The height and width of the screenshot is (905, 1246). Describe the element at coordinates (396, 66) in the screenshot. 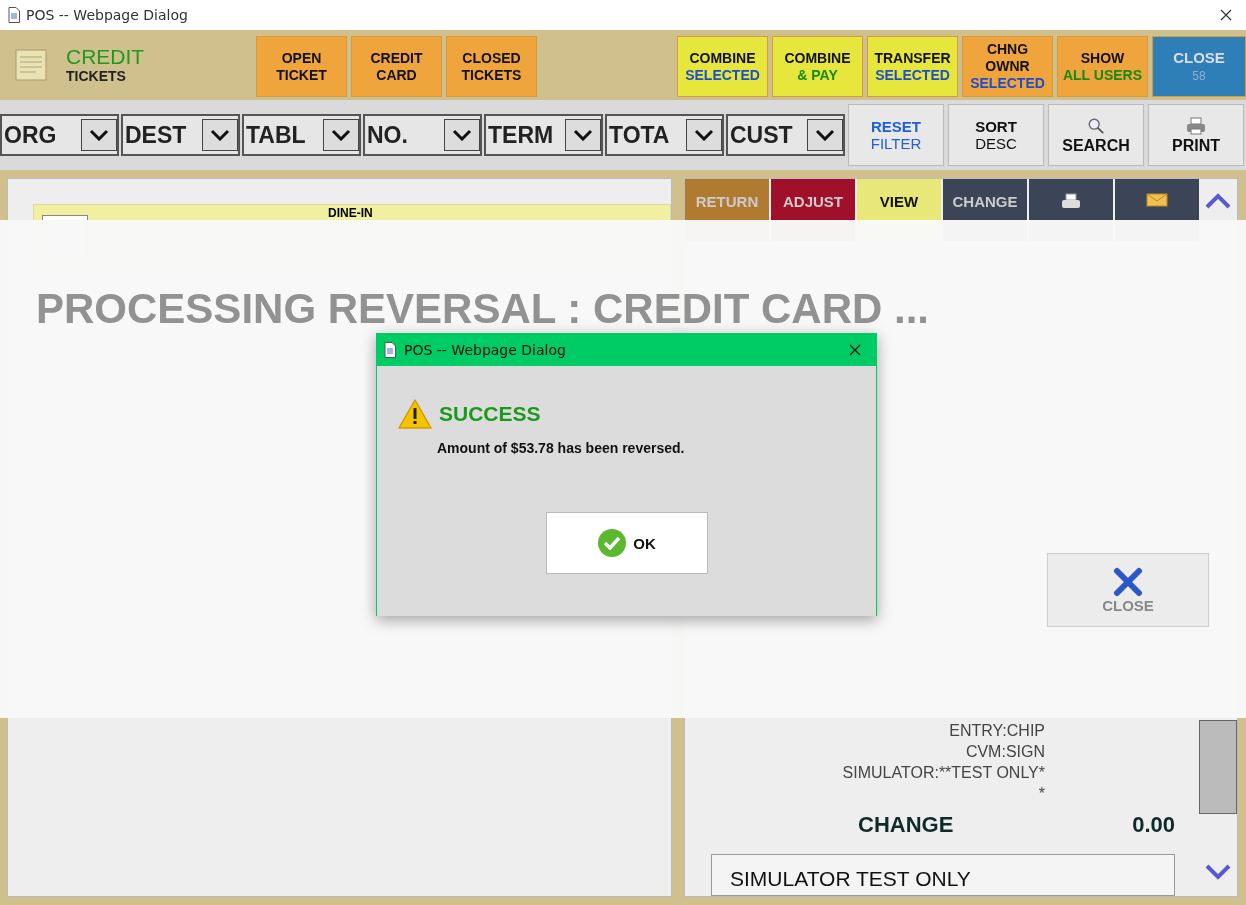

I see `header-button: CREDIT CARD` at that location.